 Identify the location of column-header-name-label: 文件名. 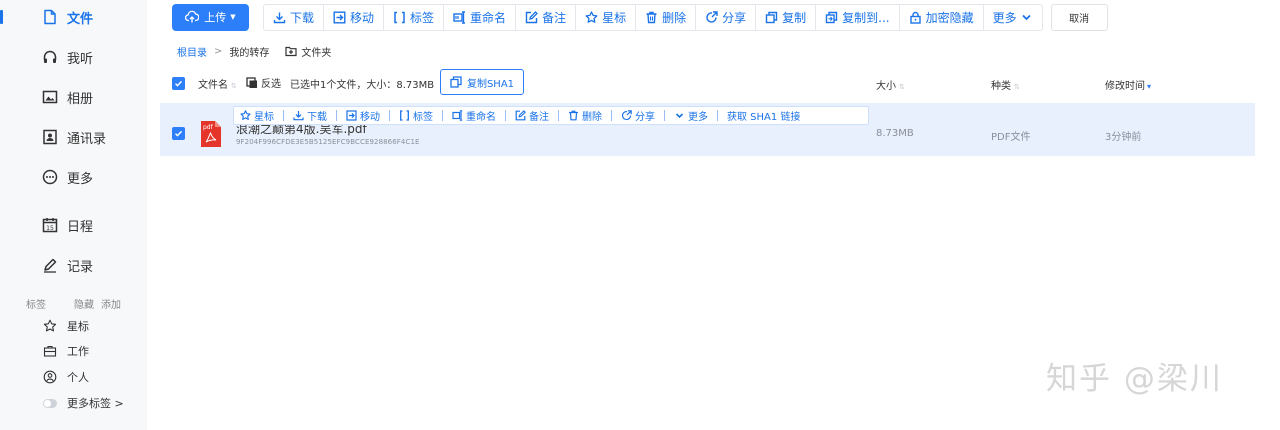
(213, 85).